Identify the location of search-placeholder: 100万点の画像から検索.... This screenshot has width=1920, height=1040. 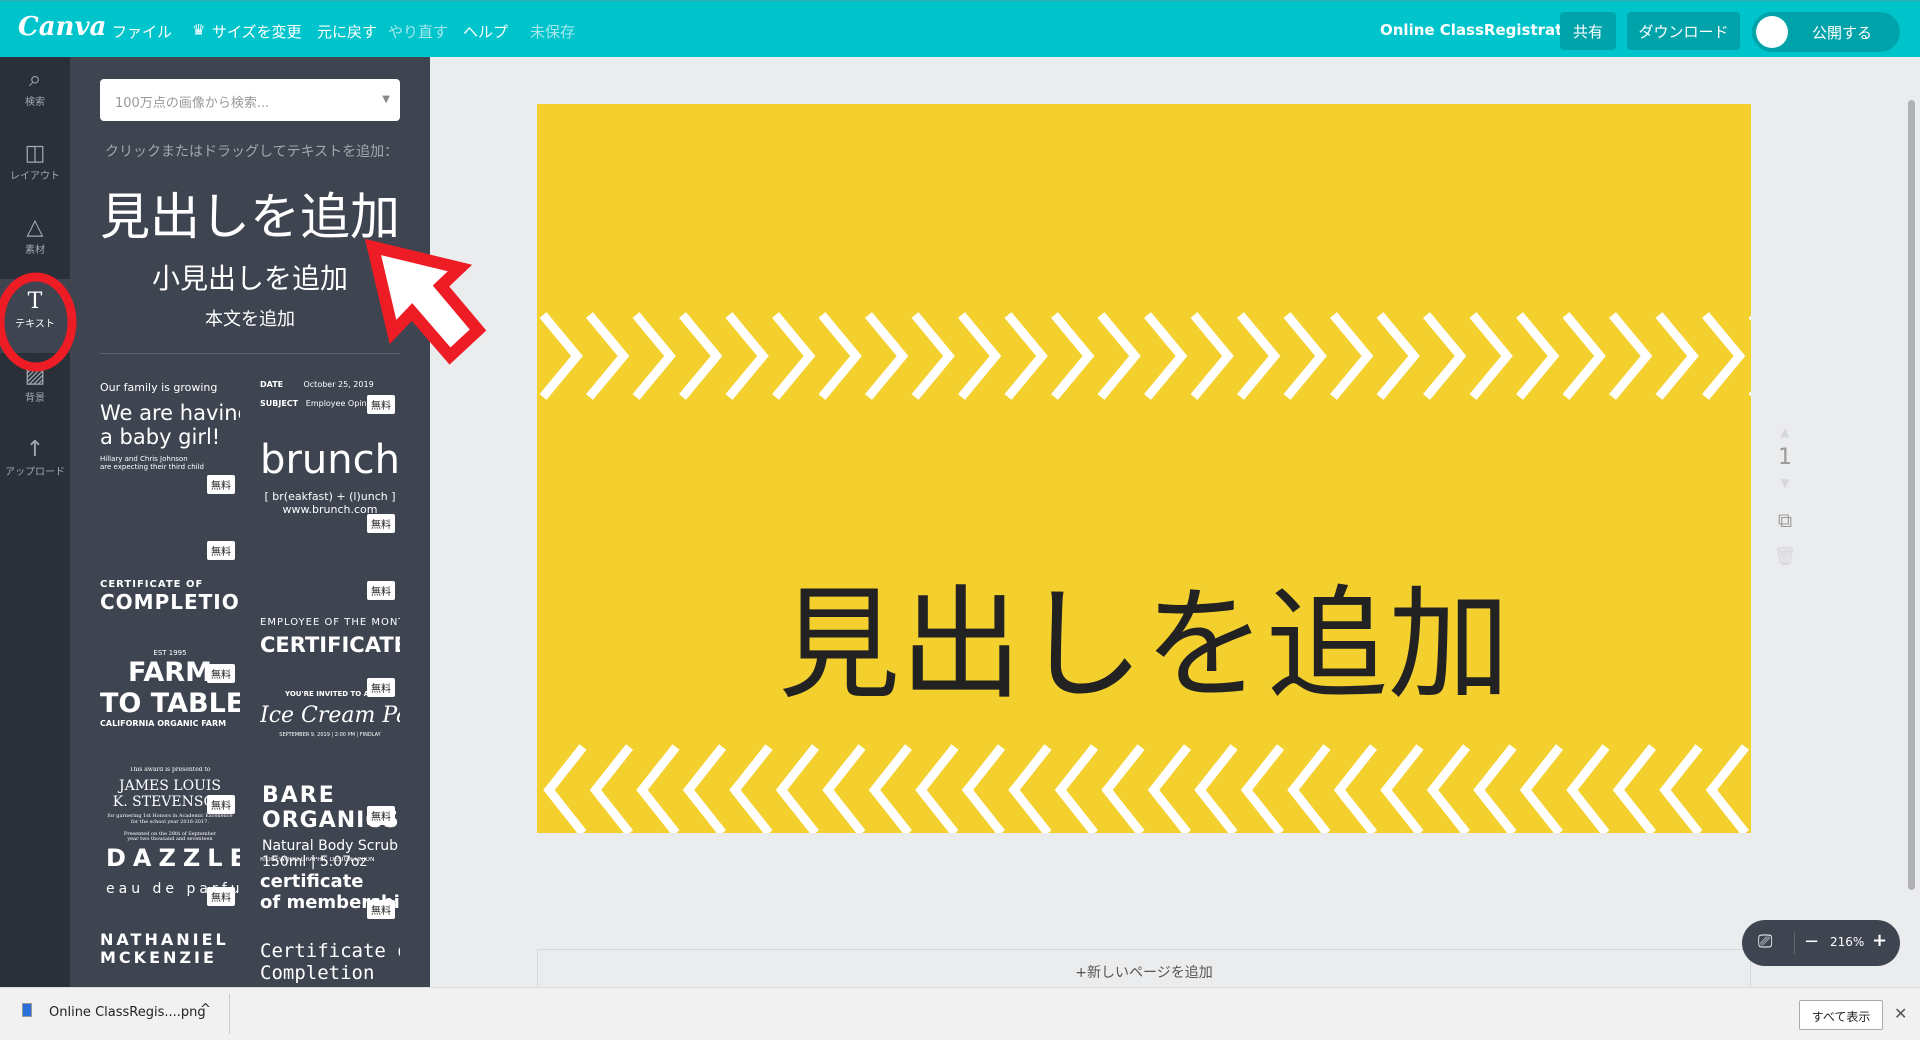
(192, 103).